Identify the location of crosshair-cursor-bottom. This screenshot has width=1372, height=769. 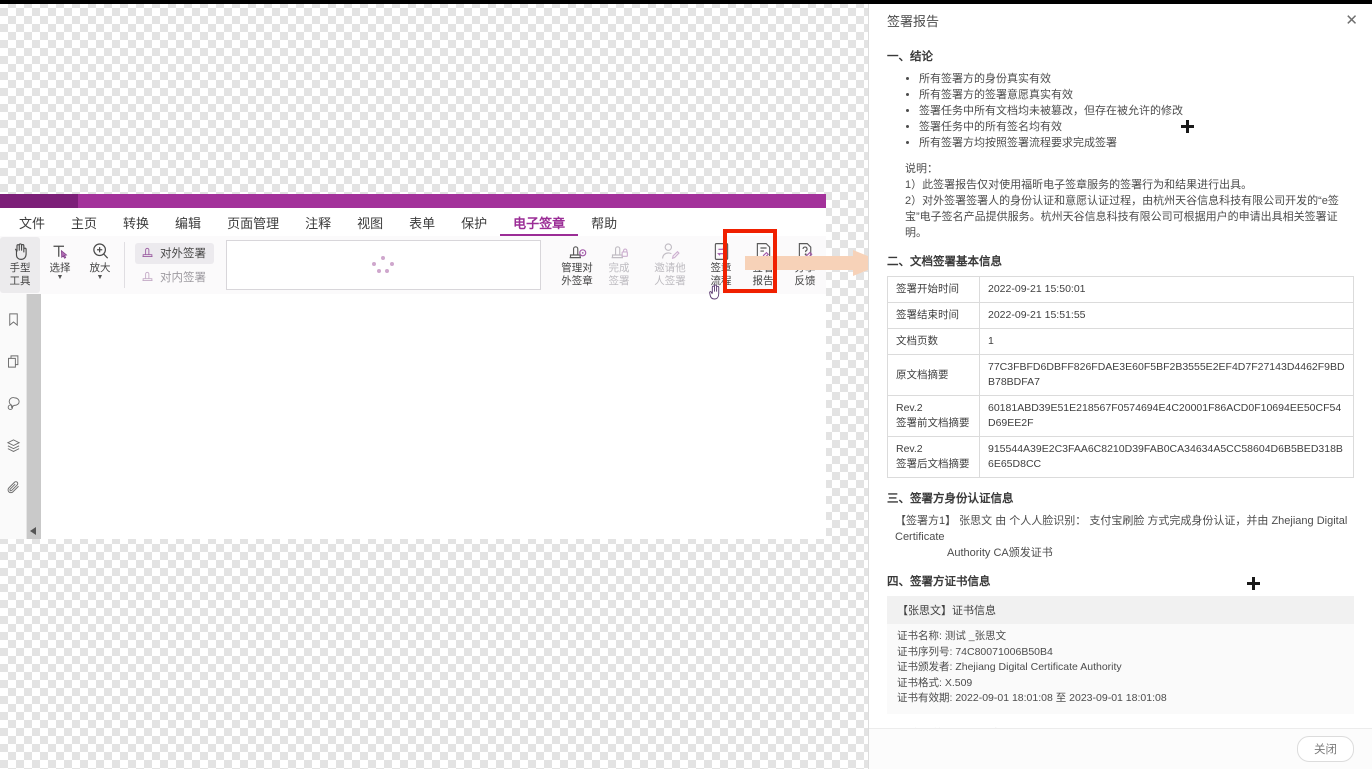
(1253, 583).